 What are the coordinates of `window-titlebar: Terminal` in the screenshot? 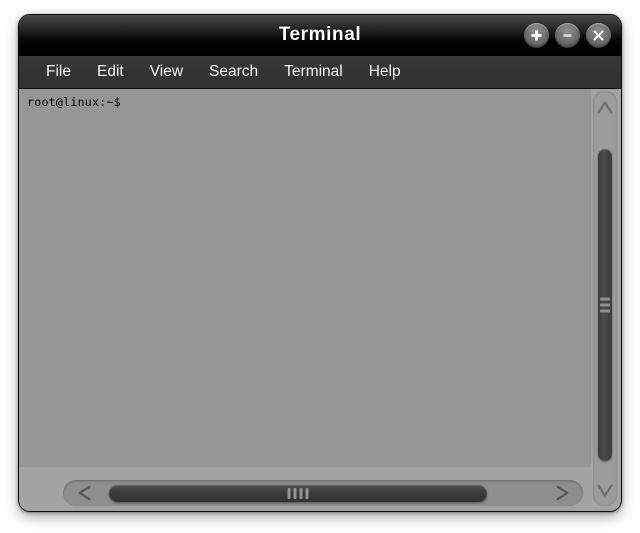 It's located at (320, 35).